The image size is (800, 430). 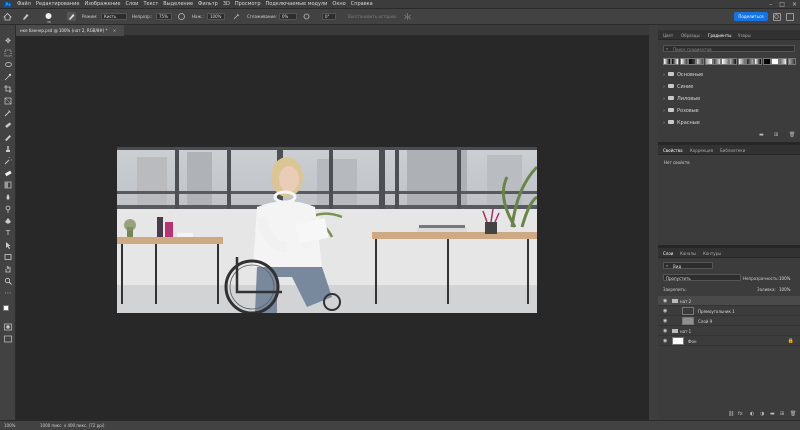 I want to click on pen-tool-icon, so click(x=8, y=221).